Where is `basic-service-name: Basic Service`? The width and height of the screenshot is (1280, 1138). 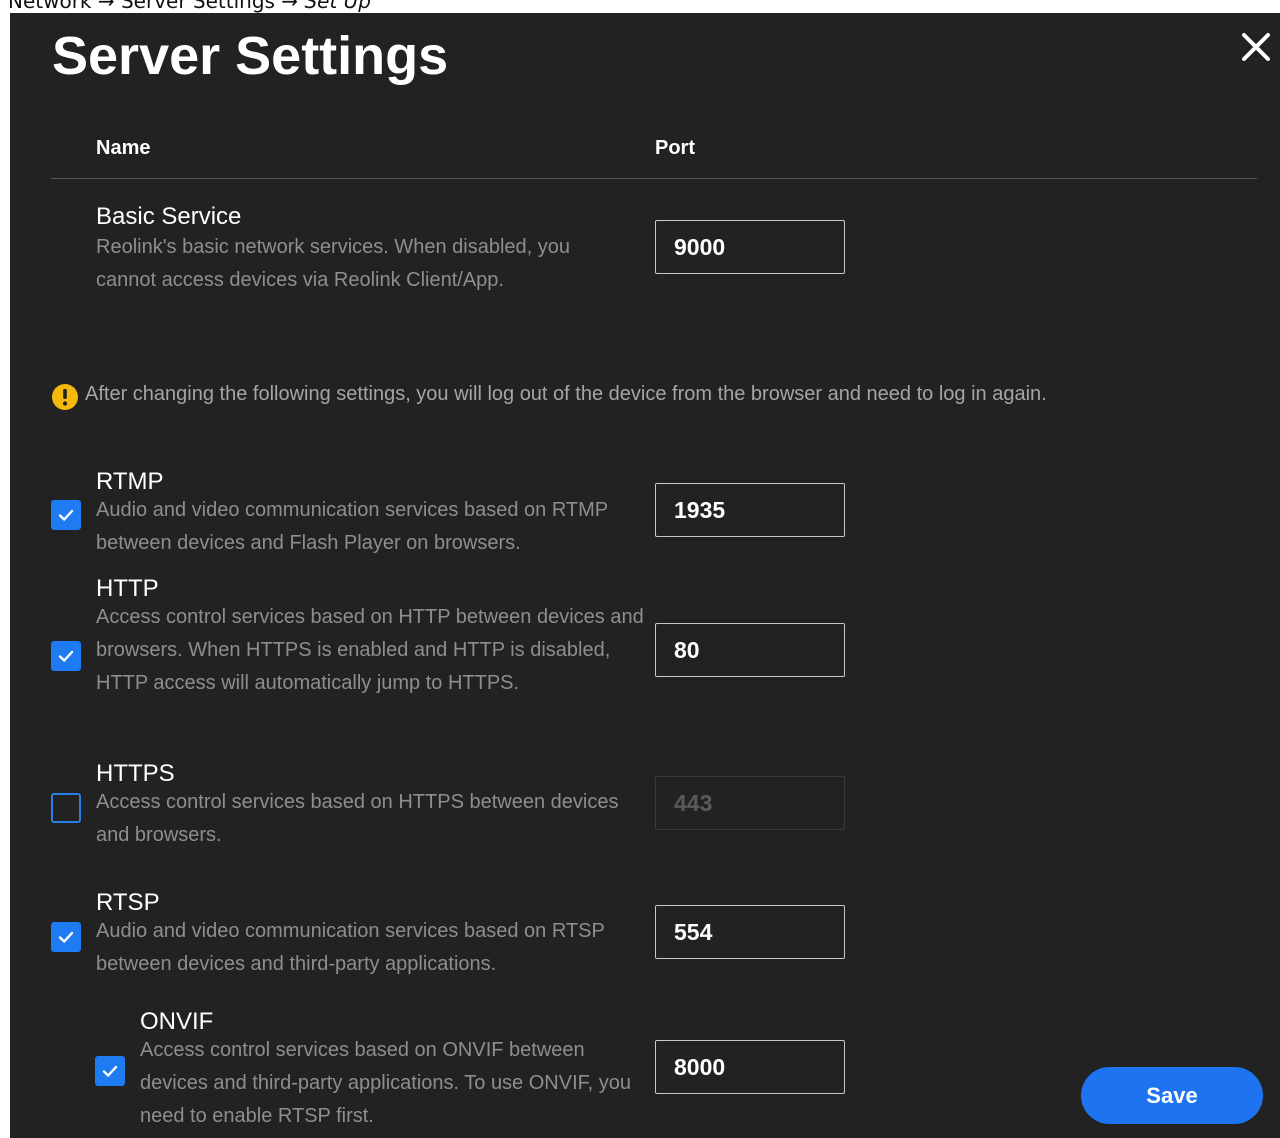
basic-service-name: Basic Service is located at coordinates (169, 216).